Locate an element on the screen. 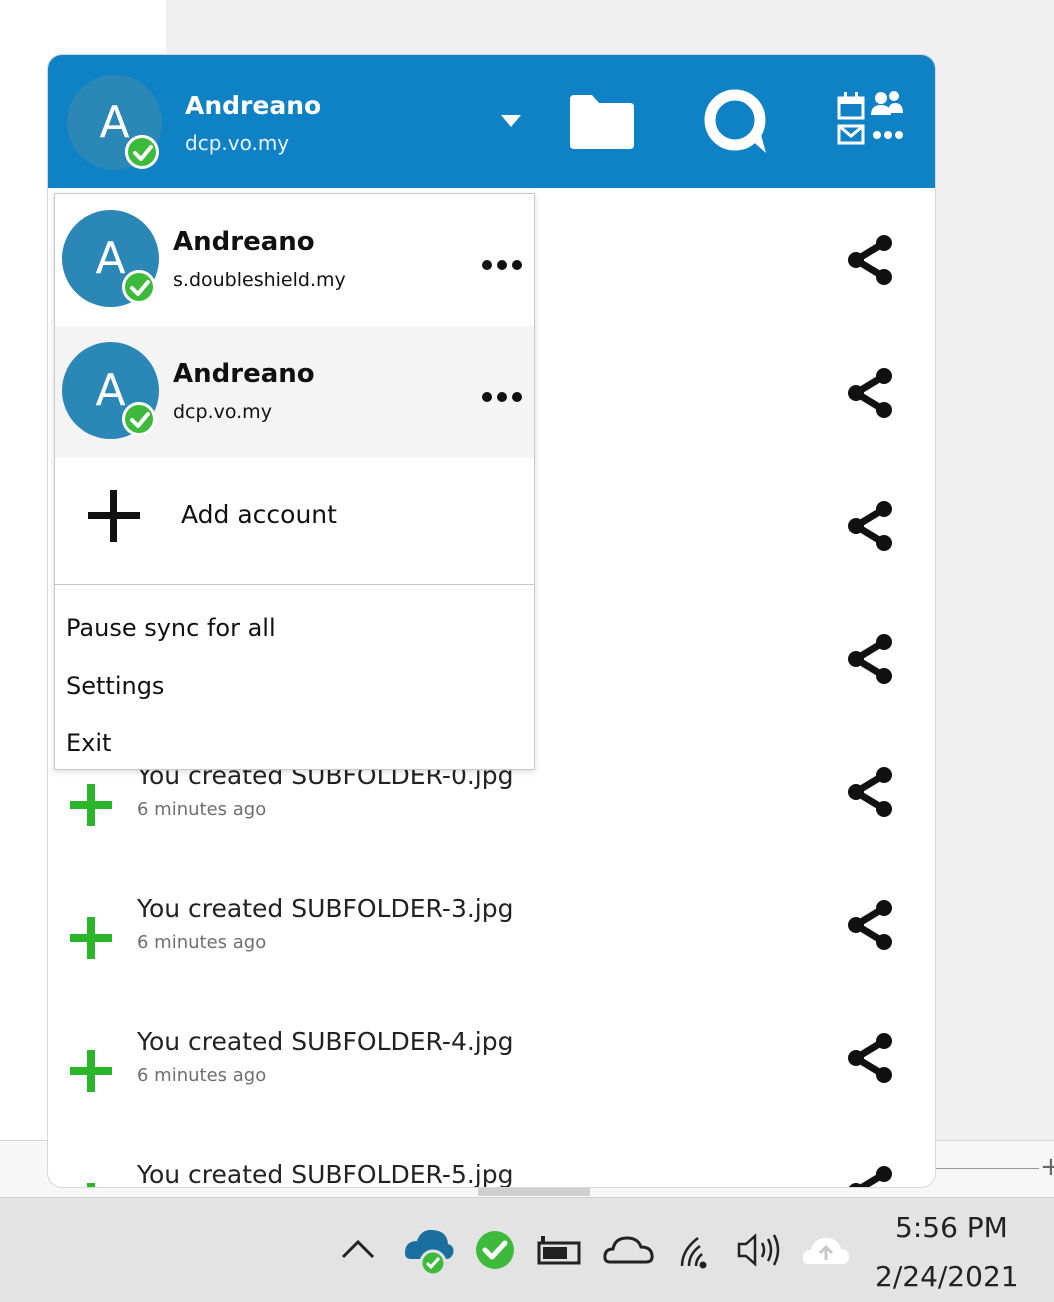  header-account-domain: dcp.vo.my is located at coordinates (237, 143).